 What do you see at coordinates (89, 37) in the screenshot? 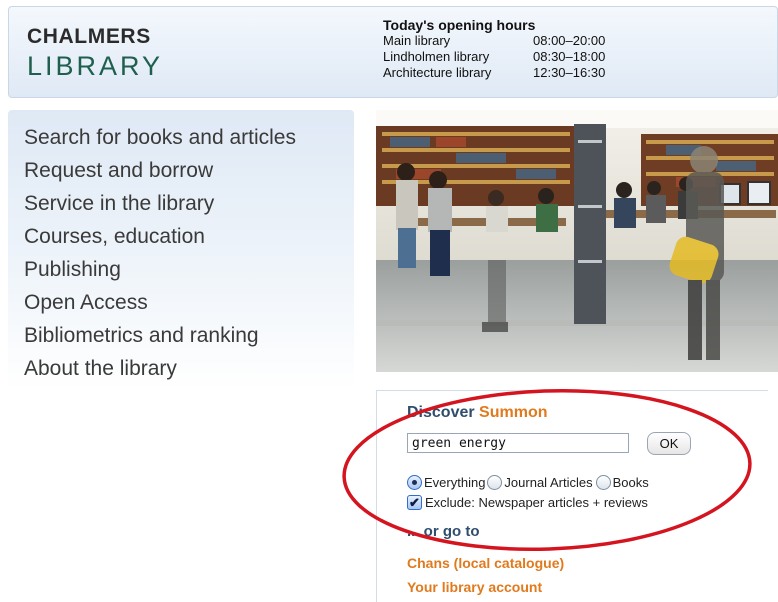
I see `logo-chalmers: CHALMERS` at bounding box center [89, 37].